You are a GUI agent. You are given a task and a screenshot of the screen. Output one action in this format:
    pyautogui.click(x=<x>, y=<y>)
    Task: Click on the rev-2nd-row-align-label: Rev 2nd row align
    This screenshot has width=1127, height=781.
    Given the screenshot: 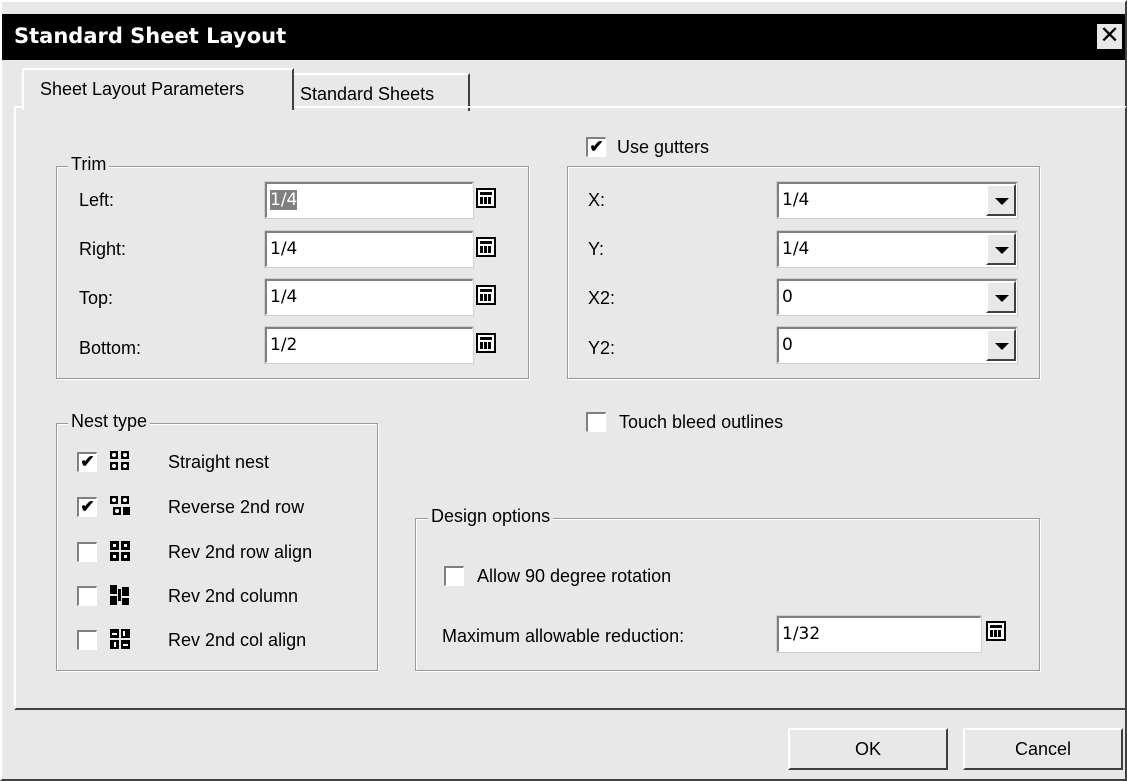 What is the action you would take?
    pyautogui.click(x=240, y=552)
    